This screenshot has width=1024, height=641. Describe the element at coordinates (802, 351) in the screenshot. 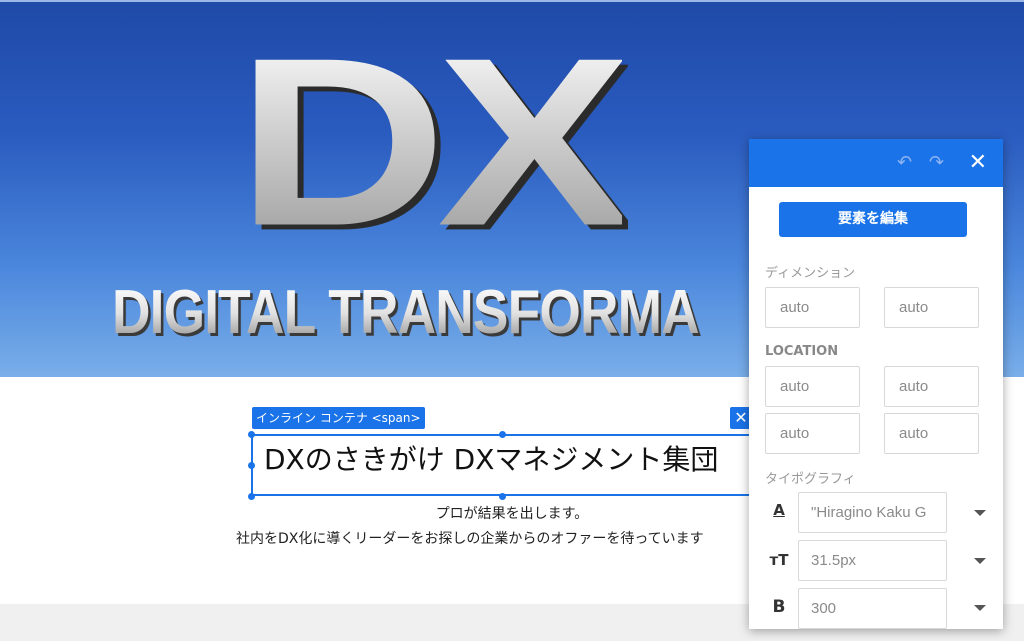

I see `location-section-title: LOCATION` at that location.